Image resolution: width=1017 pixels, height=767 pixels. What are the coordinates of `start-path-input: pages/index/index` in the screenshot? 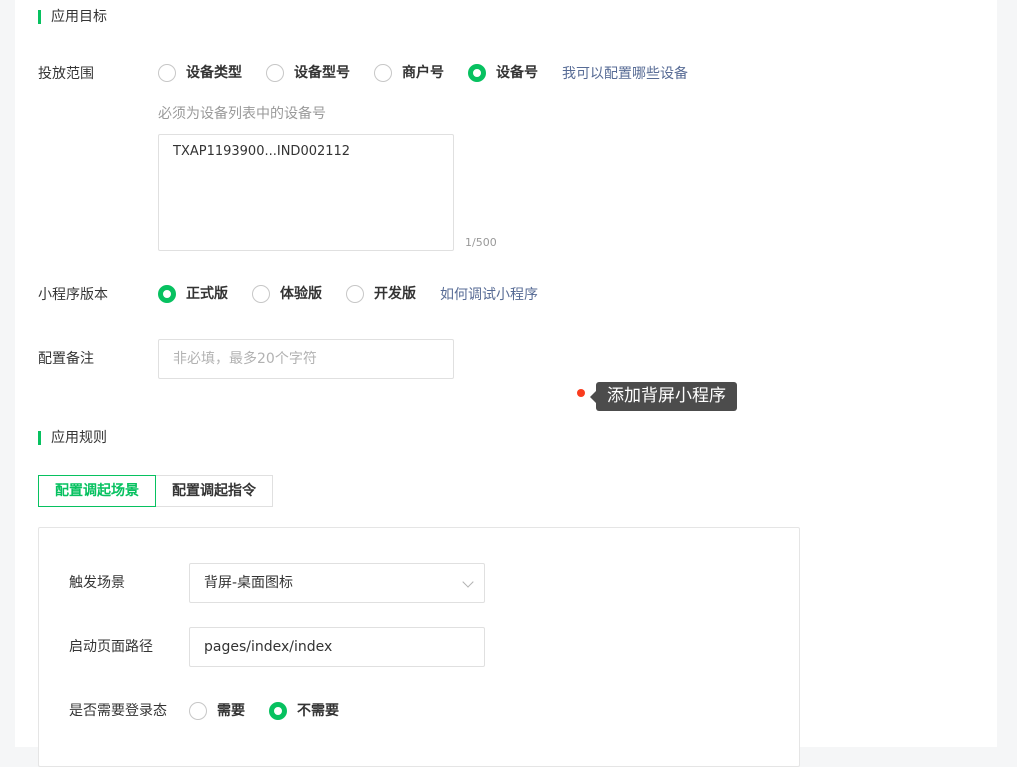 It's located at (337, 647).